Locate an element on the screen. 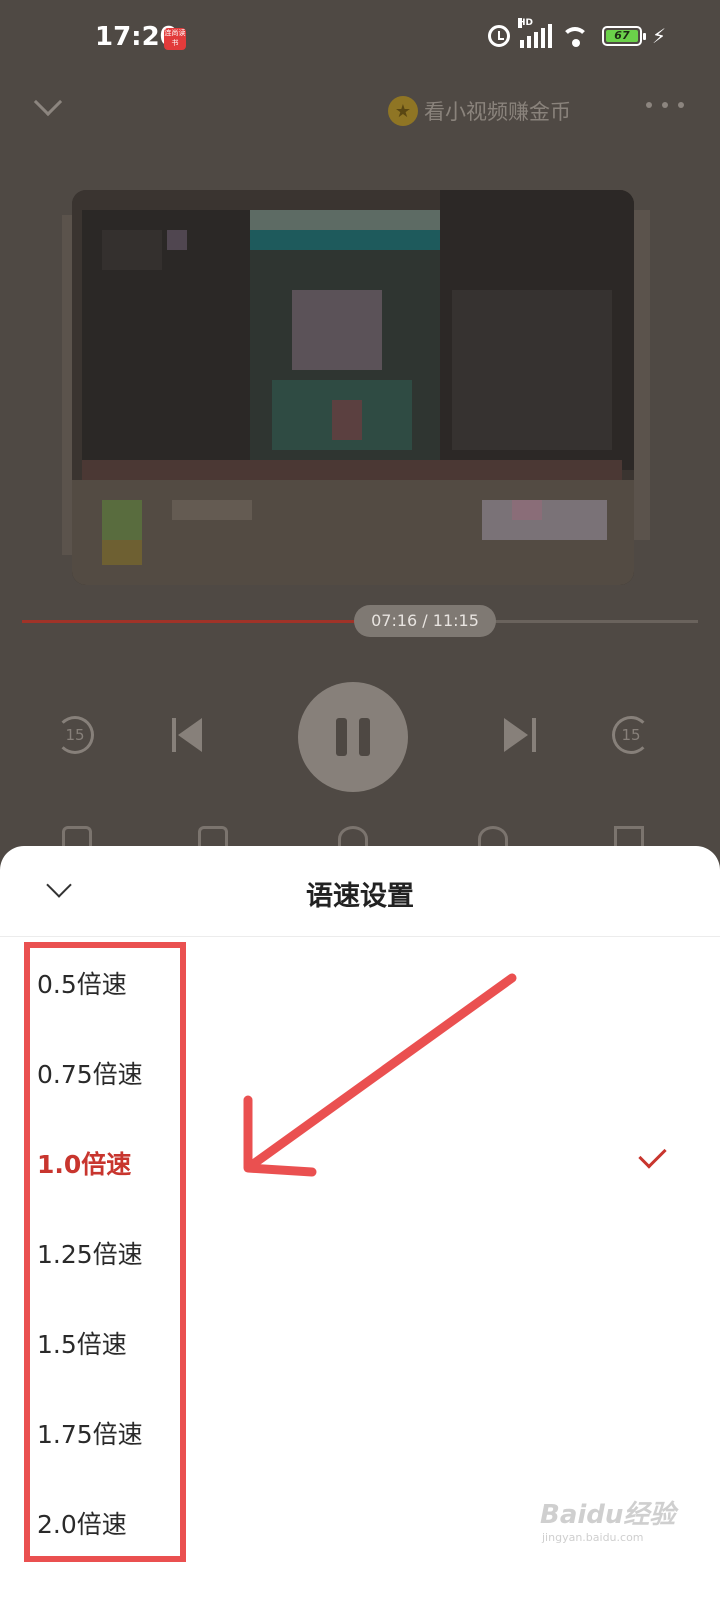  sheet-title: 语速设置 is located at coordinates (360, 896).